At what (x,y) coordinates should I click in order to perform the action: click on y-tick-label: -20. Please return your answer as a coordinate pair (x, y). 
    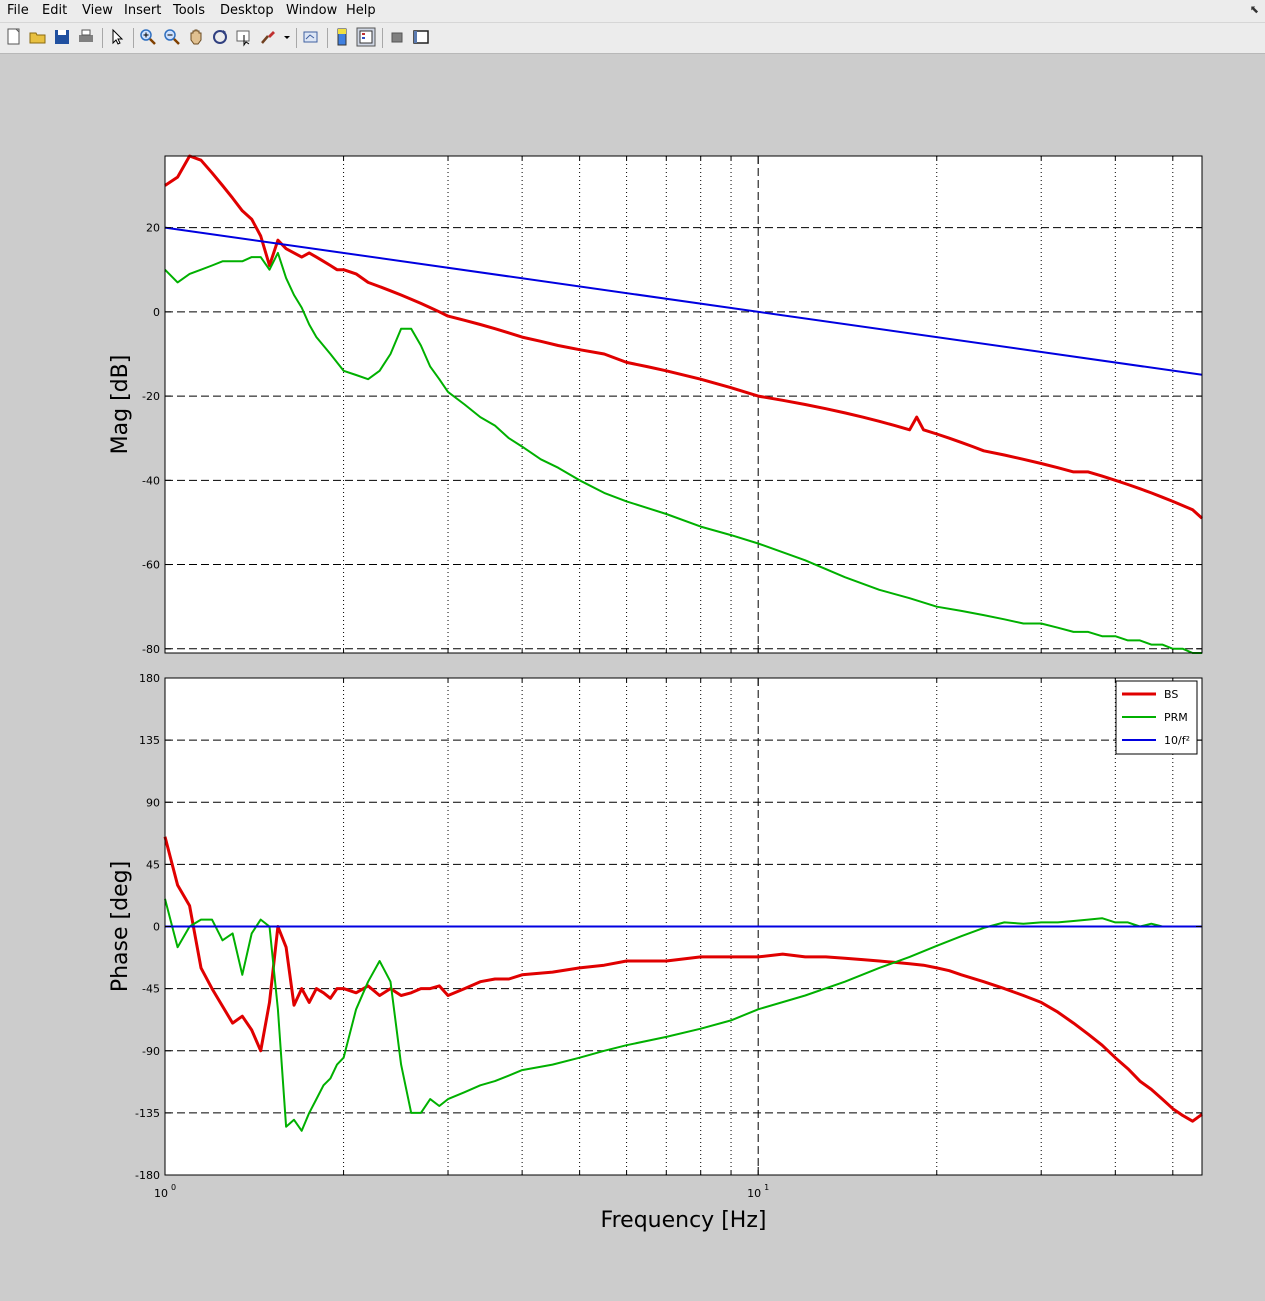
    Looking at the image, I should click on (151, 396).